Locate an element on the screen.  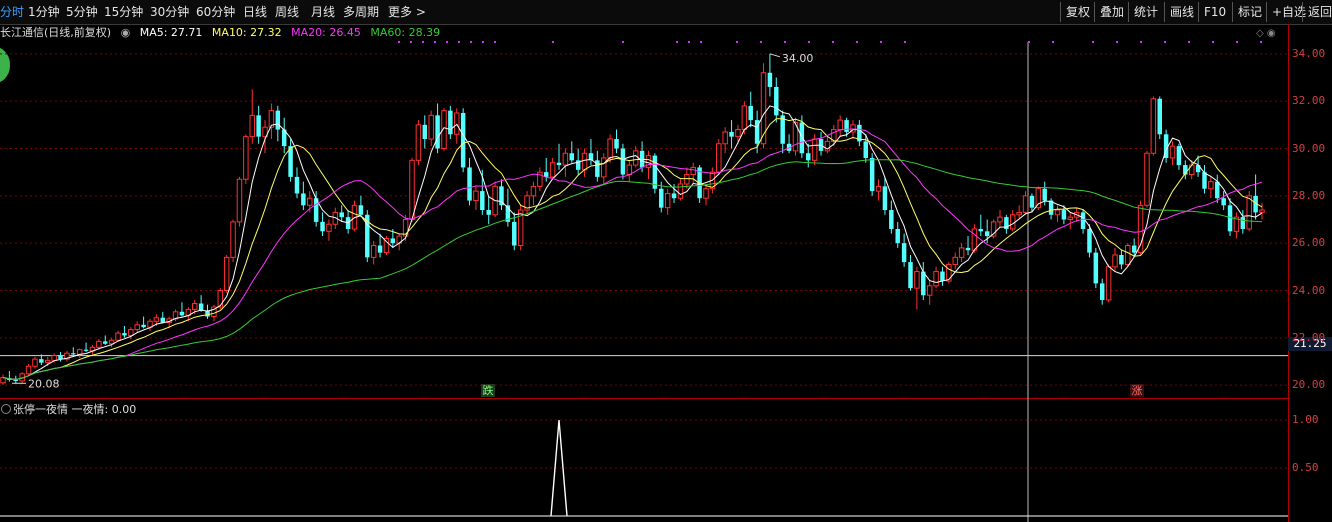
high-price-label: 34.00 is located at coordinates (798, 58).